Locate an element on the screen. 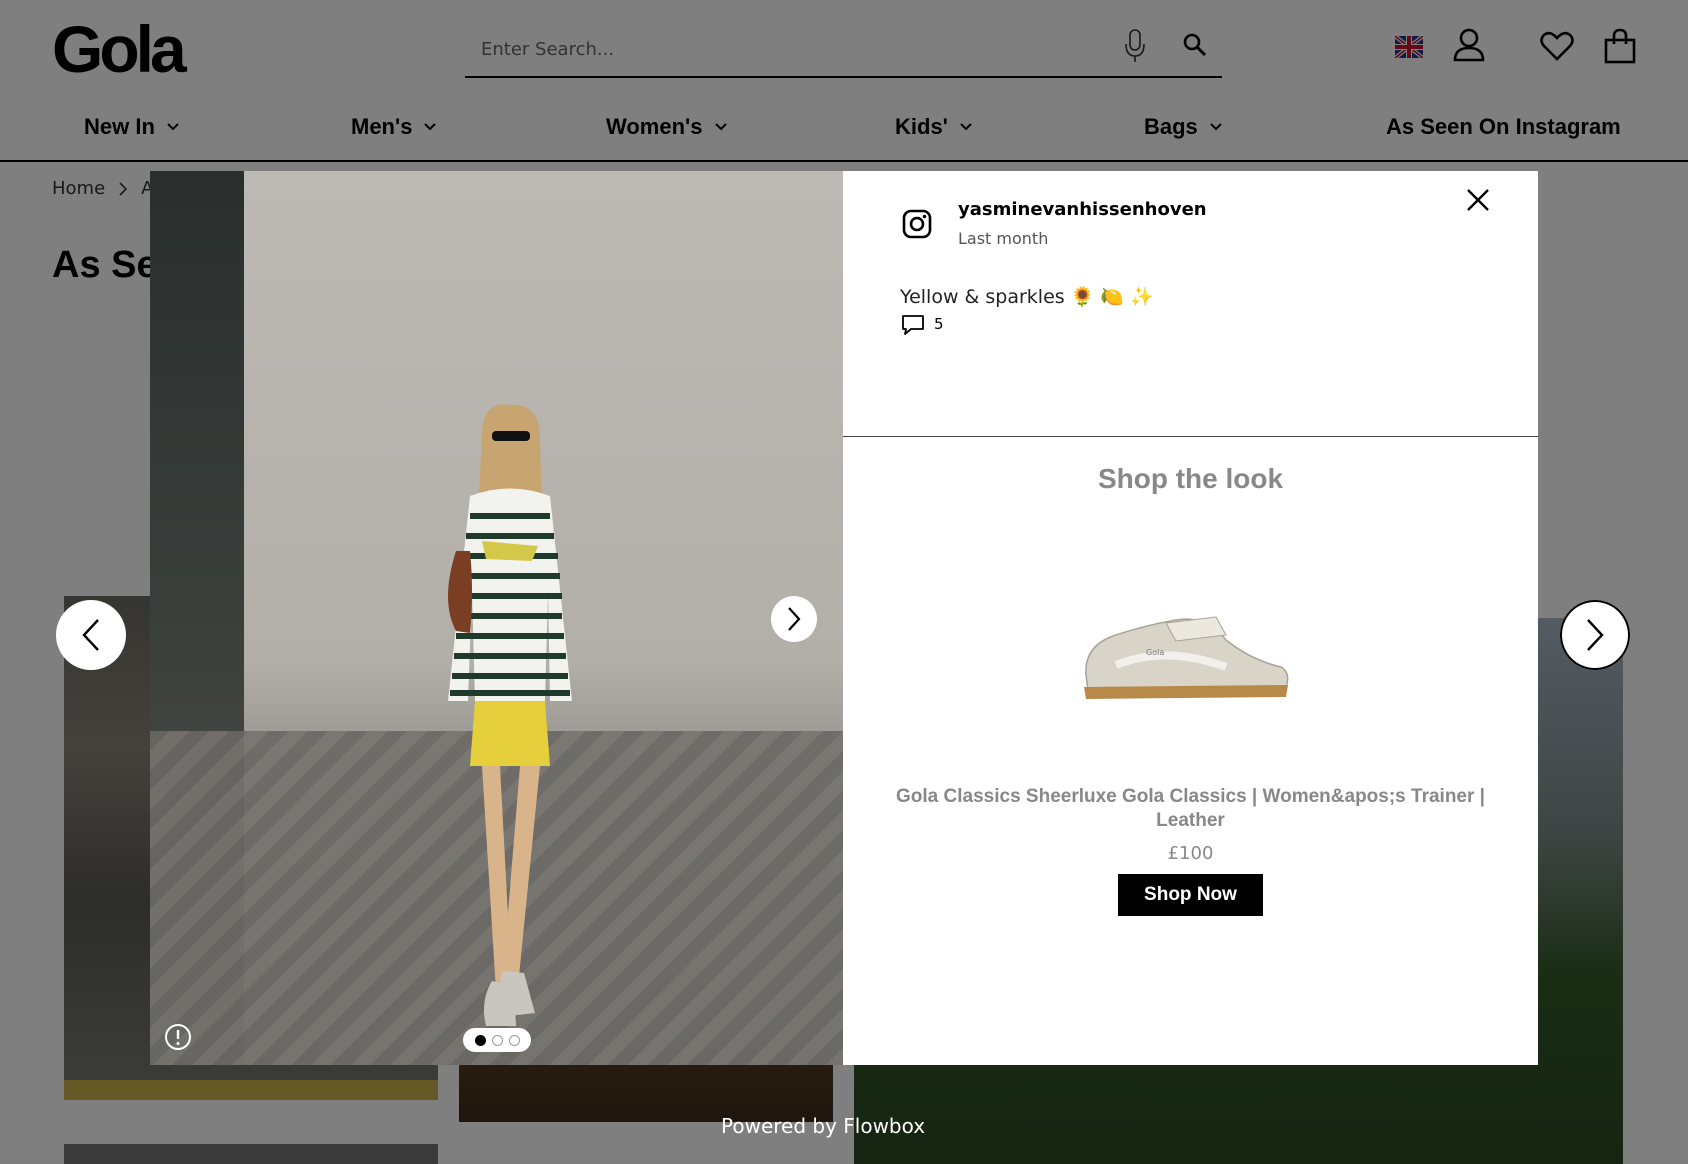  product-price: £100 is located at coordinates (1190, 853).